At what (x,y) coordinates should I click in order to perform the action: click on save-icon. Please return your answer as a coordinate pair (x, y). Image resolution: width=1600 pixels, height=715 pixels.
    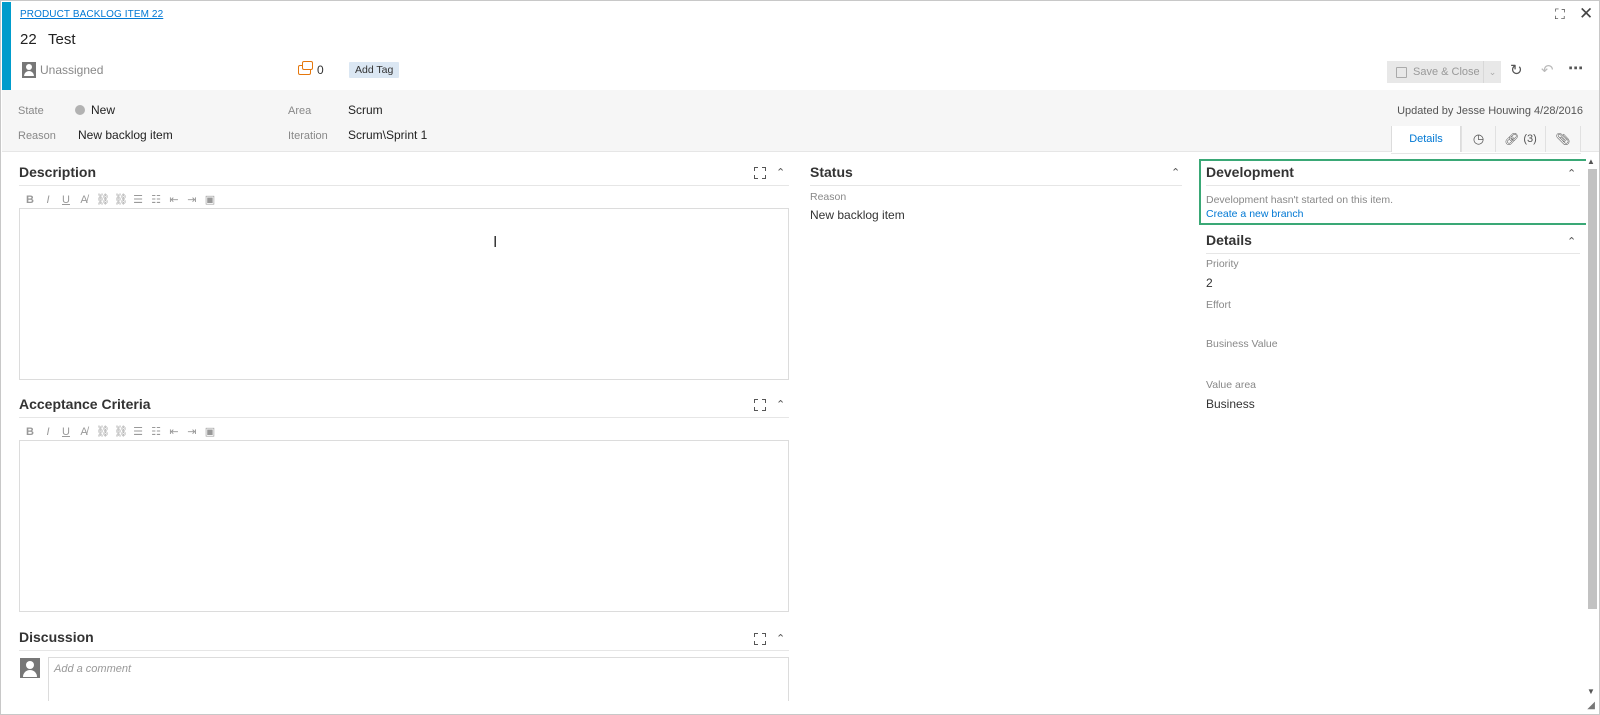
    Looking at the image, I should click on (1401, 72).